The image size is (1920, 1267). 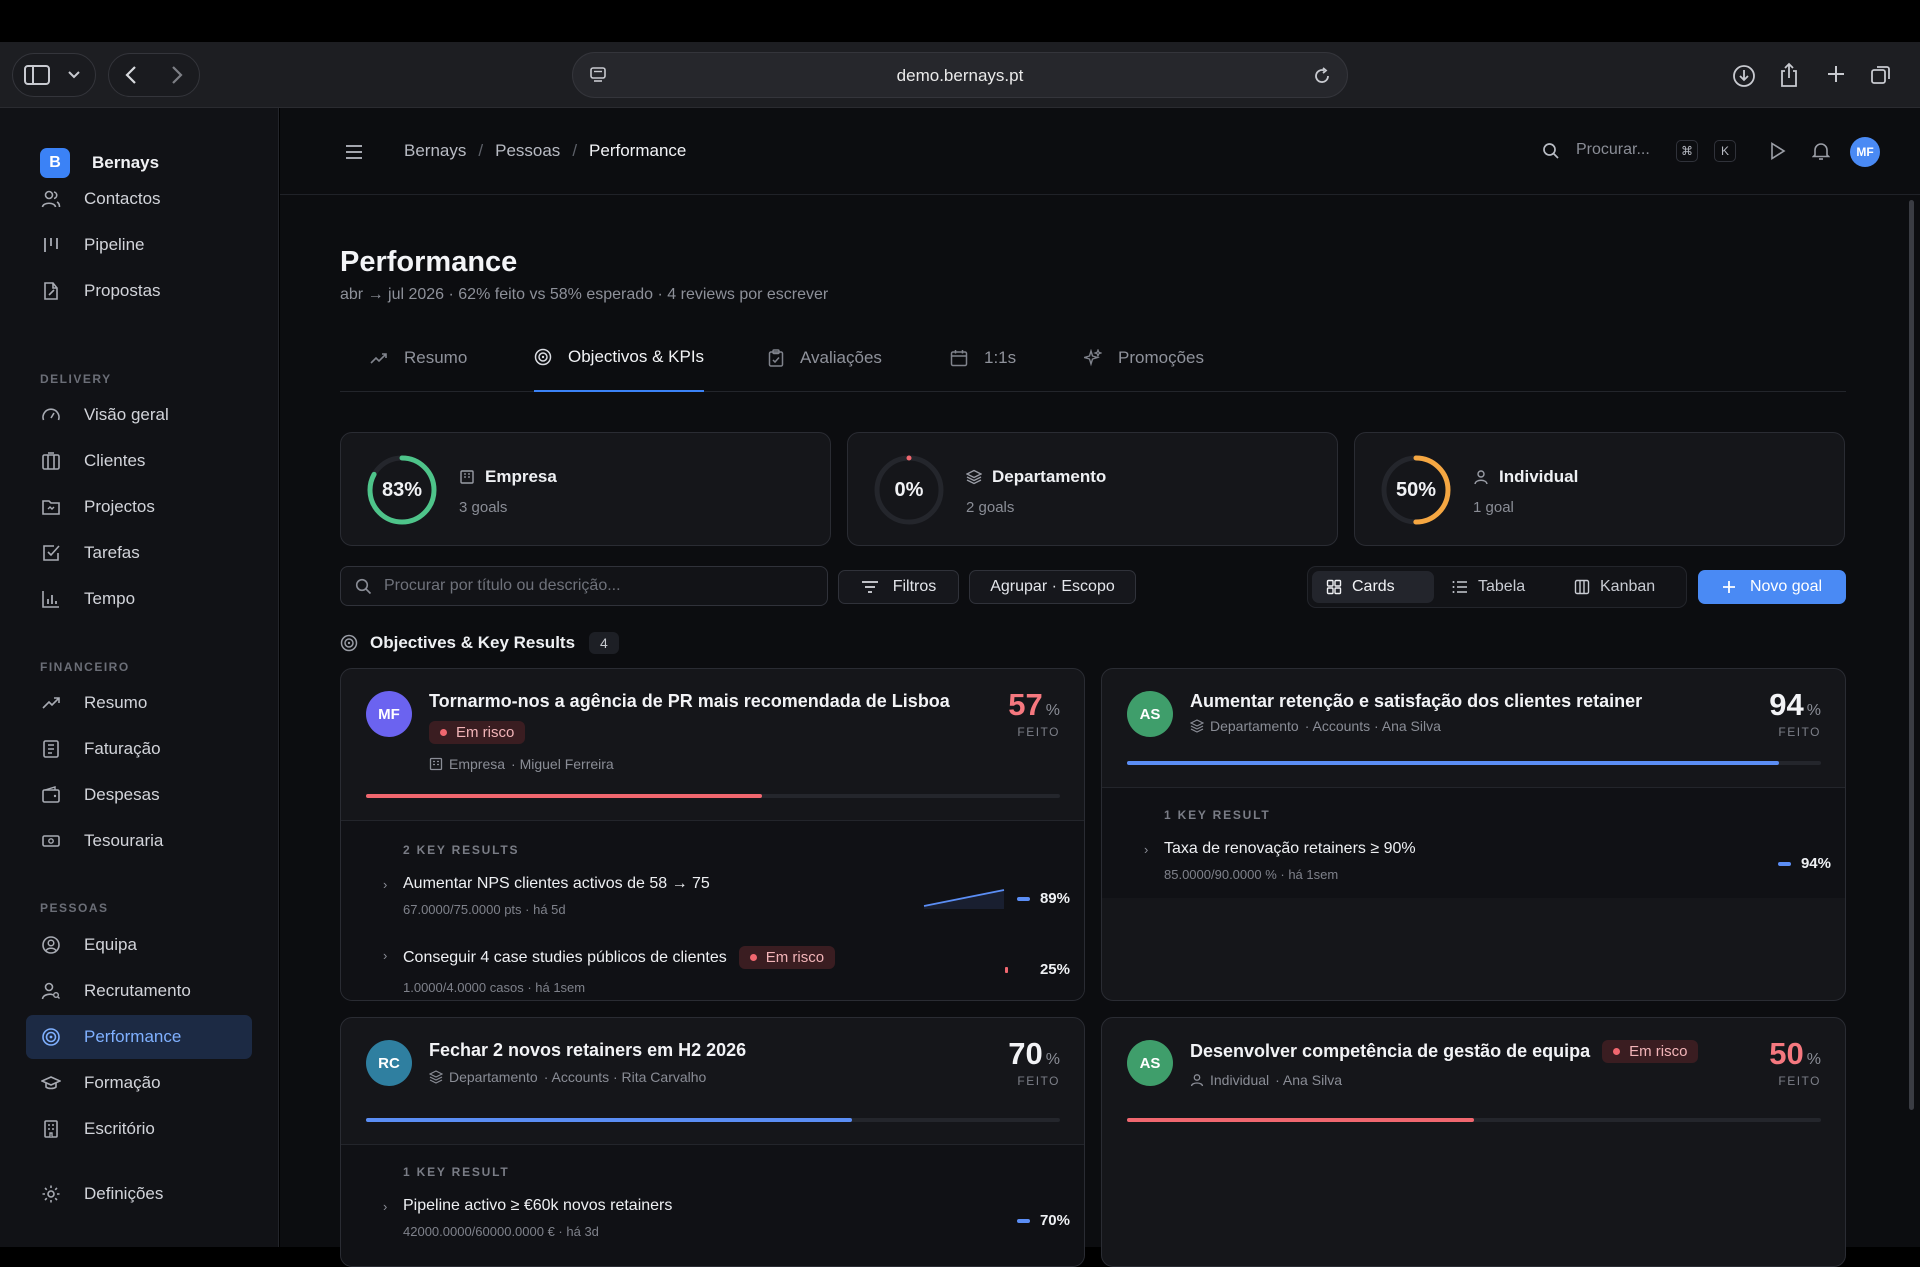 What do you see at coordinates (139, 991) in the screenshot?
I see `sidebar-item-recrutamento: Recrutamento` at bounding box center [139, 991].